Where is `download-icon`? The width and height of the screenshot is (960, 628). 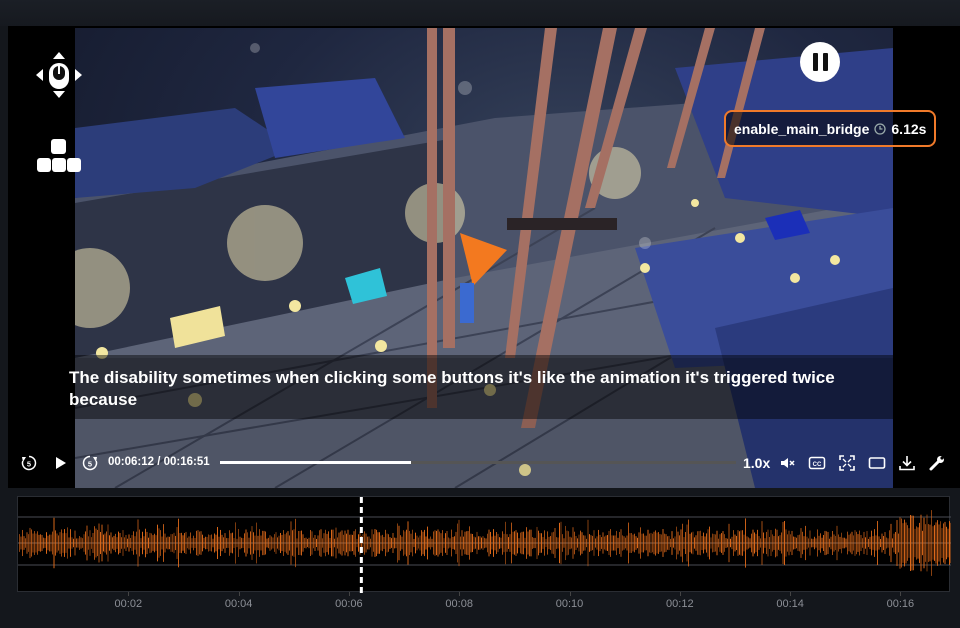
download-icon is located at coordinates (907, 463).